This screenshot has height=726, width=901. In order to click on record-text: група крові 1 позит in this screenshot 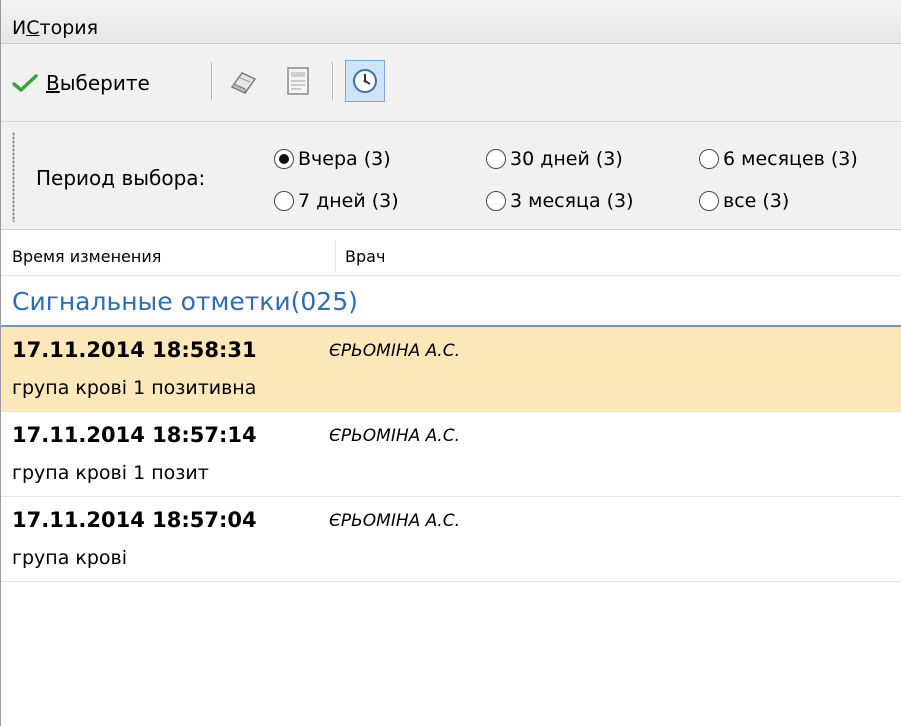, I will do `click(110, 473)`.